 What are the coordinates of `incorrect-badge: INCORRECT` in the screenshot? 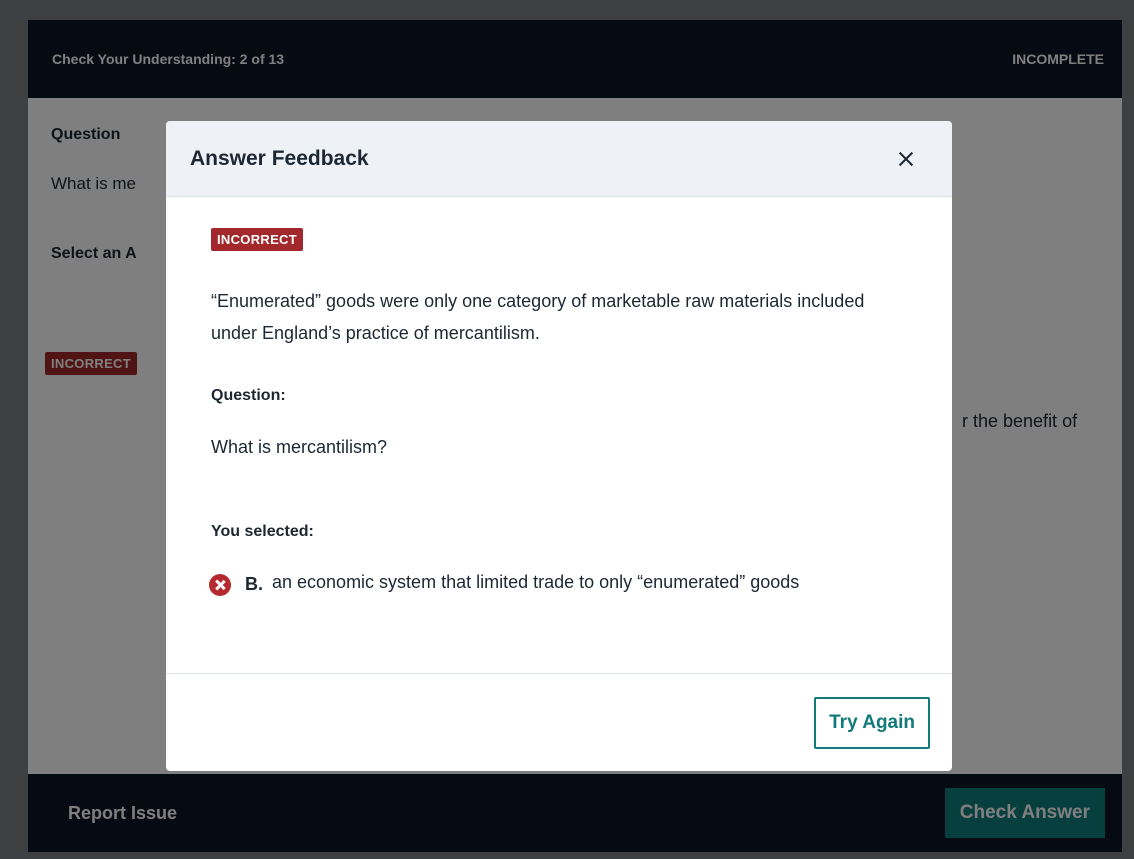 It's located at (257, 239).